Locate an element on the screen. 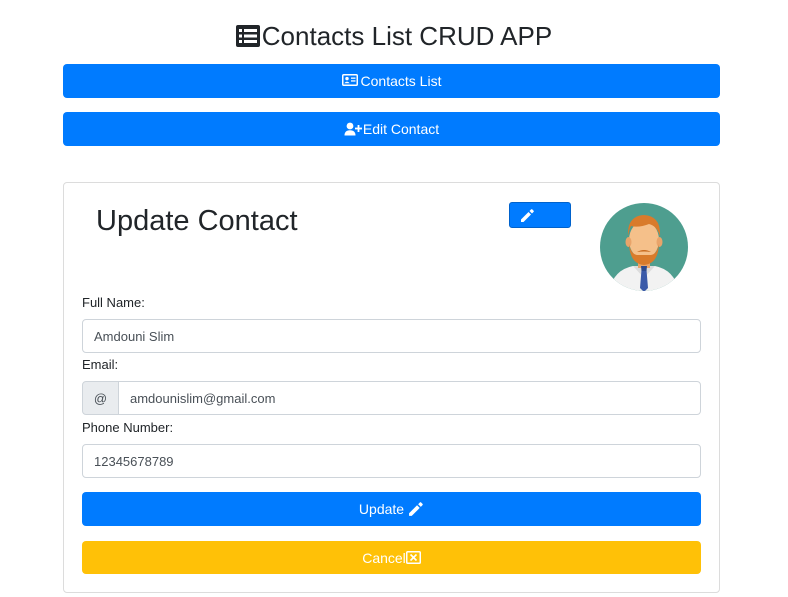 This screenshot has height=597, width=788. app-title-text: Contacts List CRUD APP is located at coordinates (407, 36).